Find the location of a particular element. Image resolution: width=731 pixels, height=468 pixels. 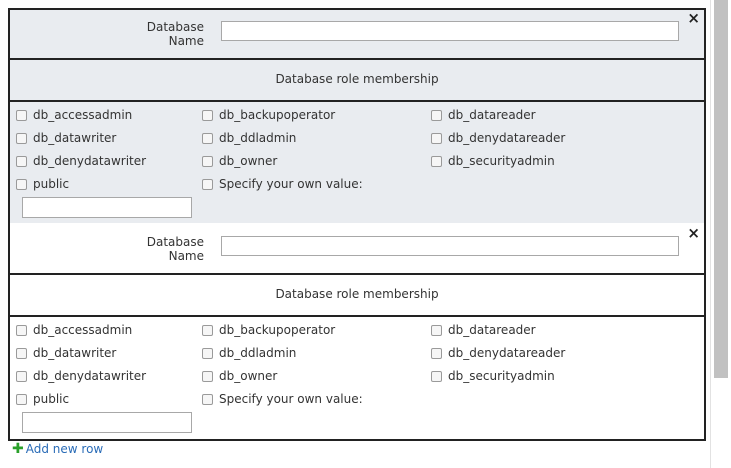

scrollbar-thumb is located at coordinates (721, 189).